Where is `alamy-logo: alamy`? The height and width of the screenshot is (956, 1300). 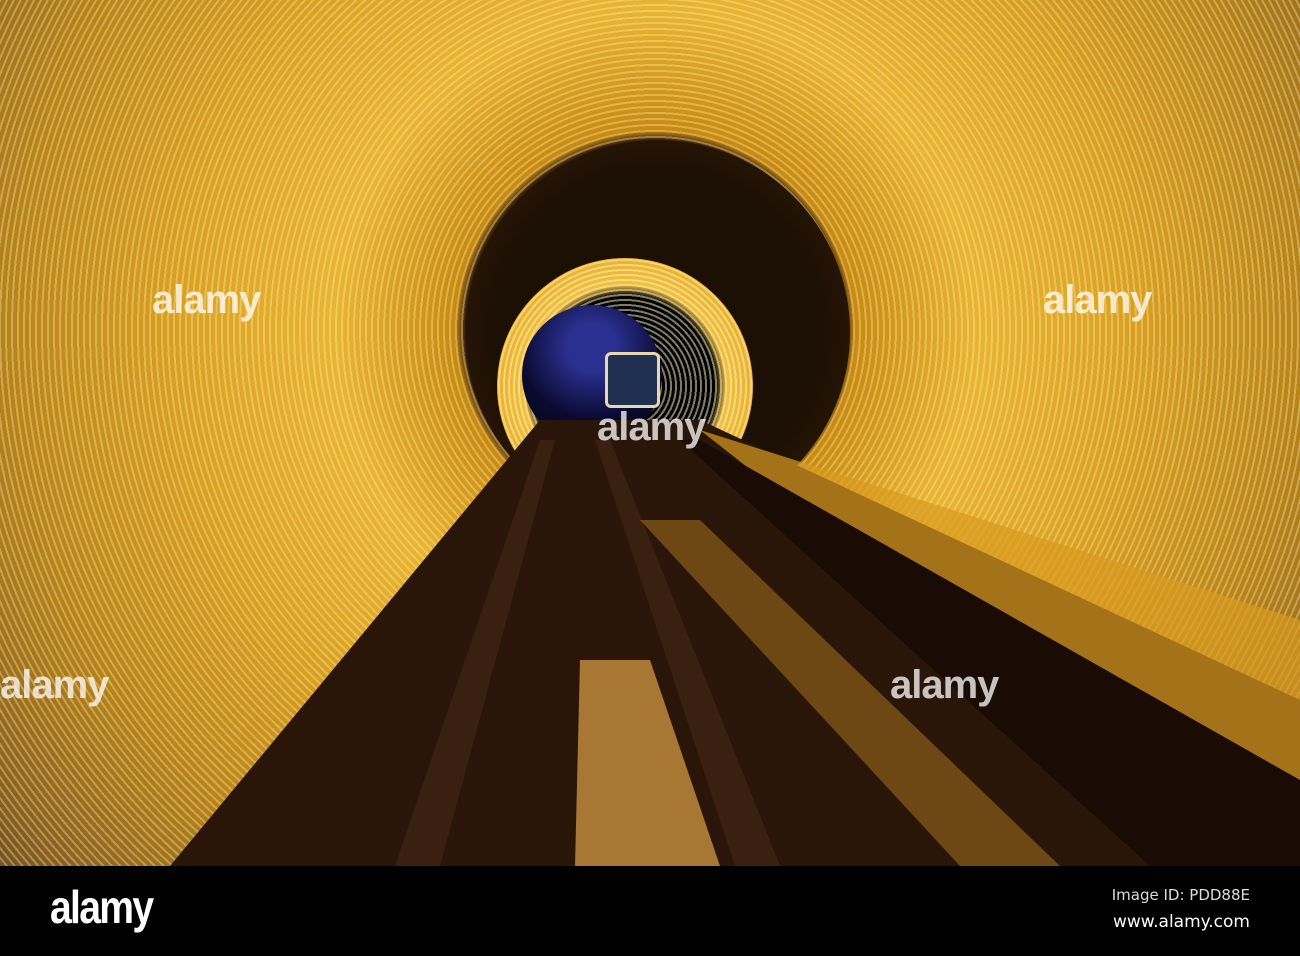 alamy-logo: alamy is located at coordinates (102, 907).